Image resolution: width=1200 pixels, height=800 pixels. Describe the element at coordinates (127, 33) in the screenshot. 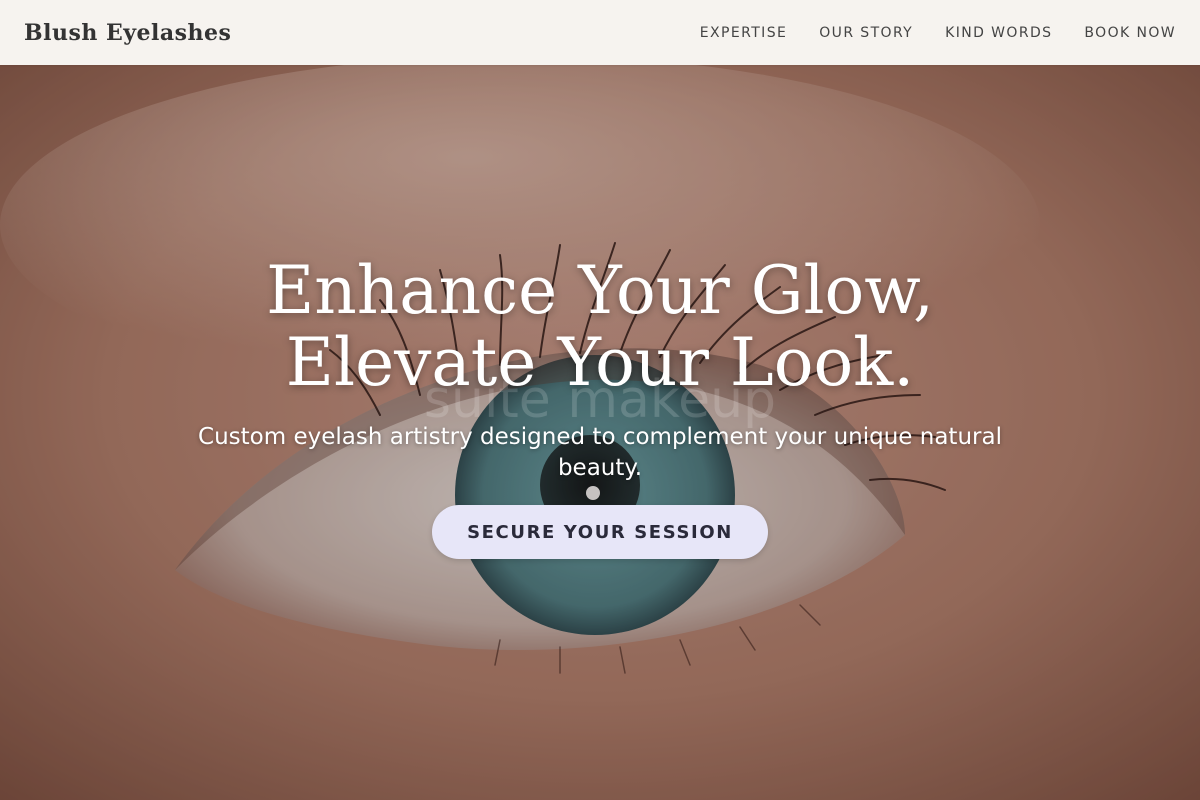

I see `brand-logo: Blush Eyelashes` at that location.